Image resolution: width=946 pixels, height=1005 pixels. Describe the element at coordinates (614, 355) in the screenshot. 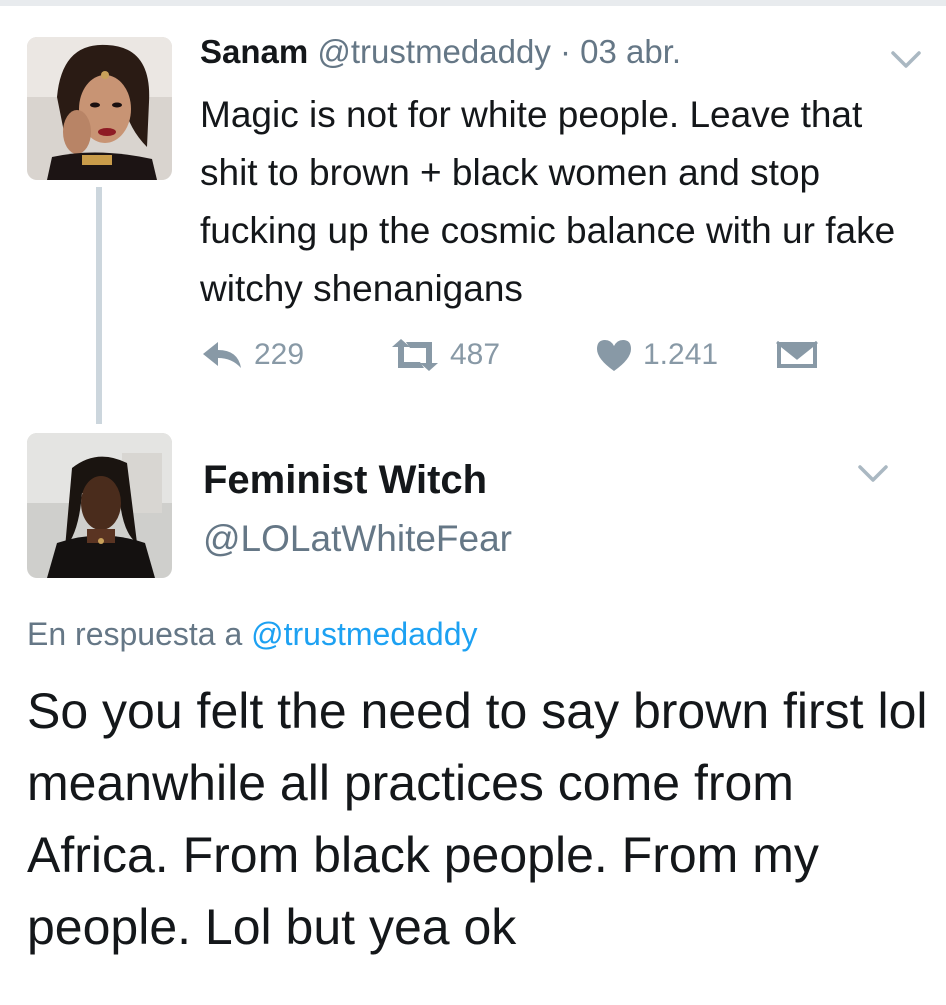

I see `heart-icon` at that location.